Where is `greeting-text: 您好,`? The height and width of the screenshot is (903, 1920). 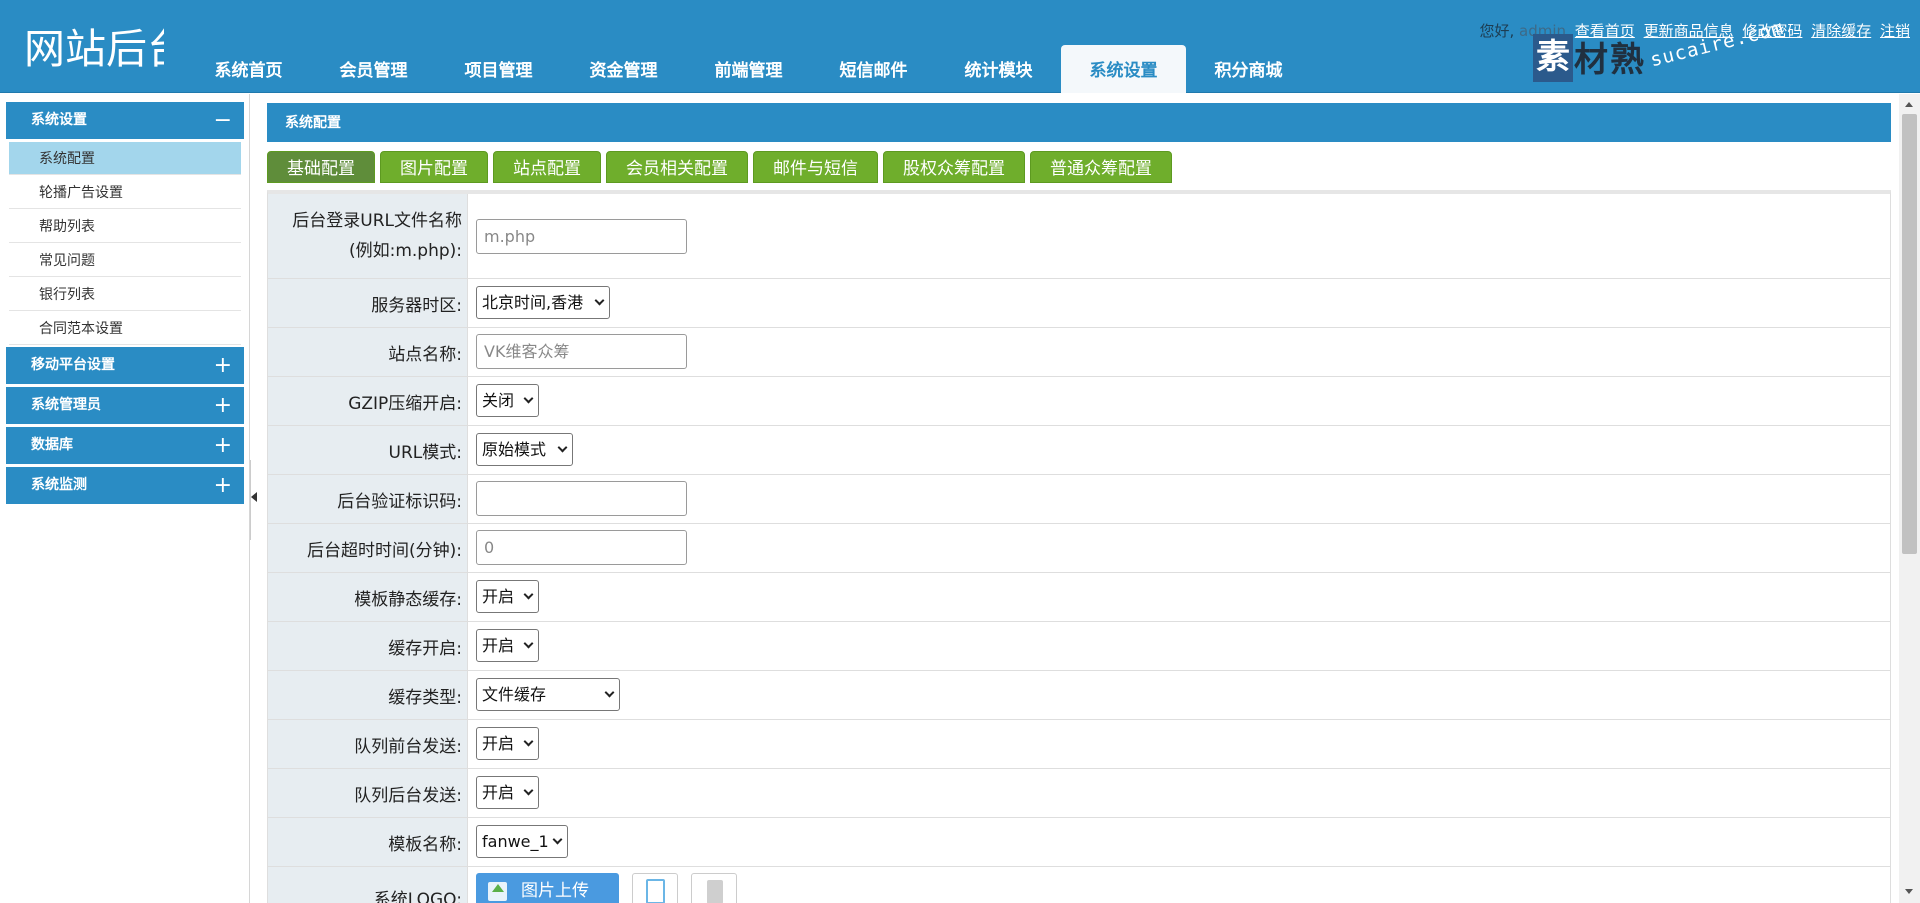 greeting-text: 您好, is located at coordinates (1497, 31).